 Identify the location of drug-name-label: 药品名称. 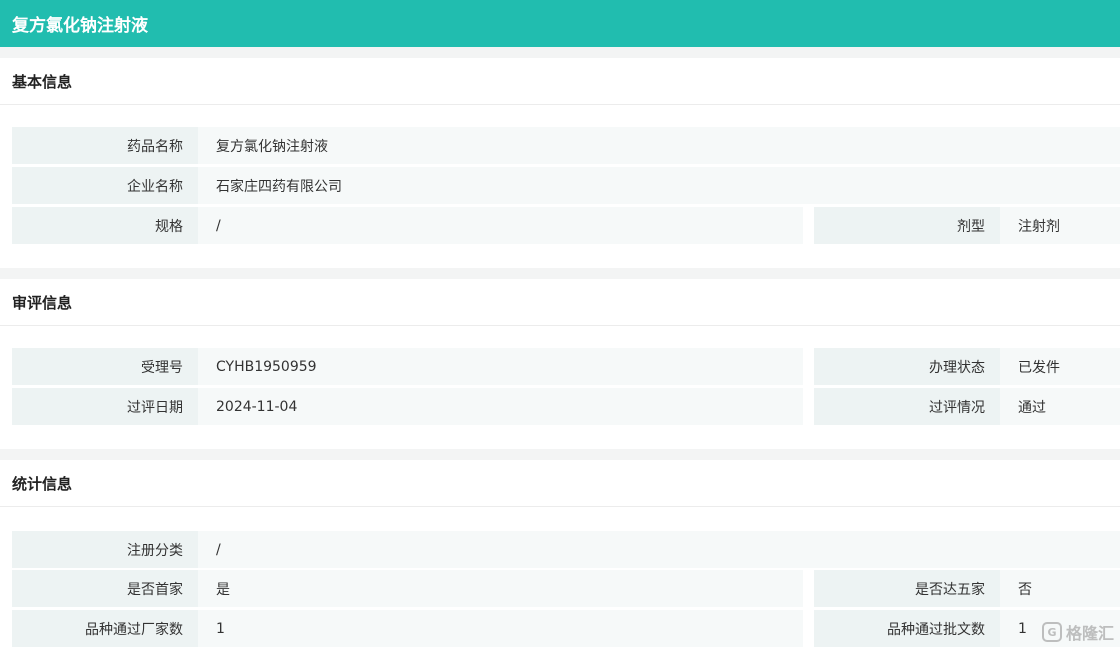
(105, 145).